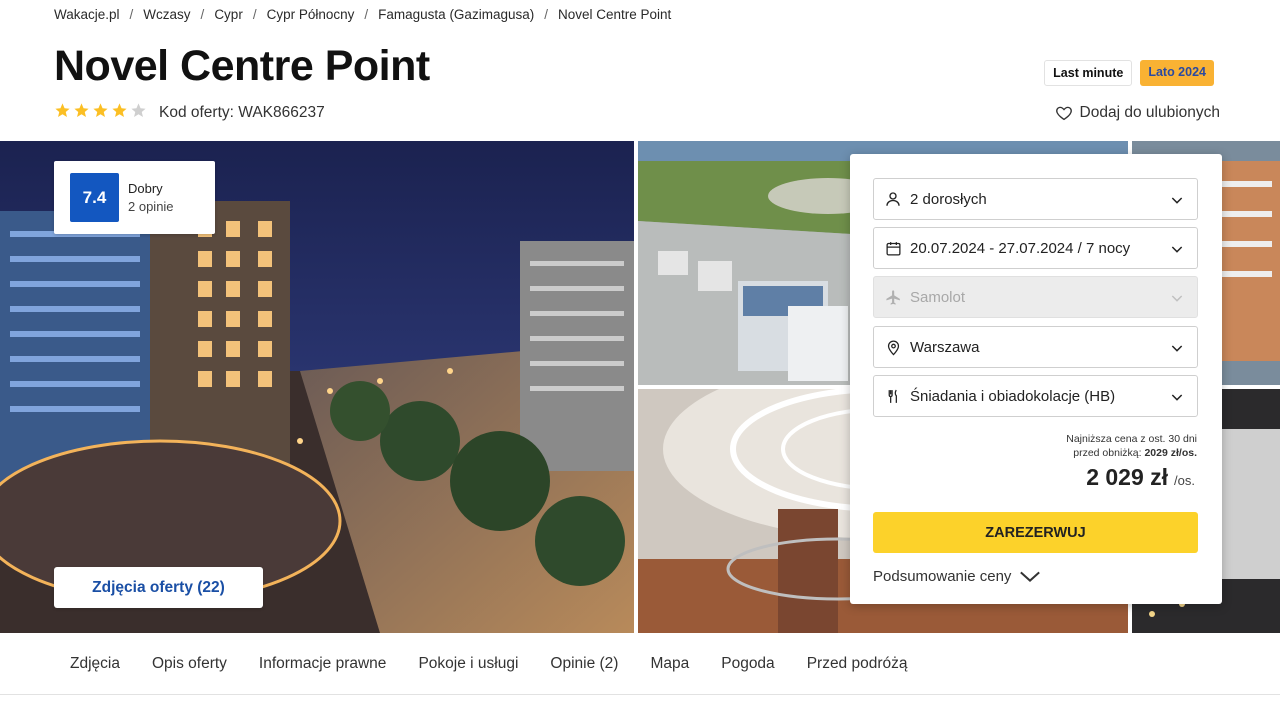 Image resolution: width=1280 pixels, height=720 pixels. What do you see at coordinates (1088, 73) in the screenshot?
I see `last-minute-badge: Last minute` at bounding box center [1088, 73].